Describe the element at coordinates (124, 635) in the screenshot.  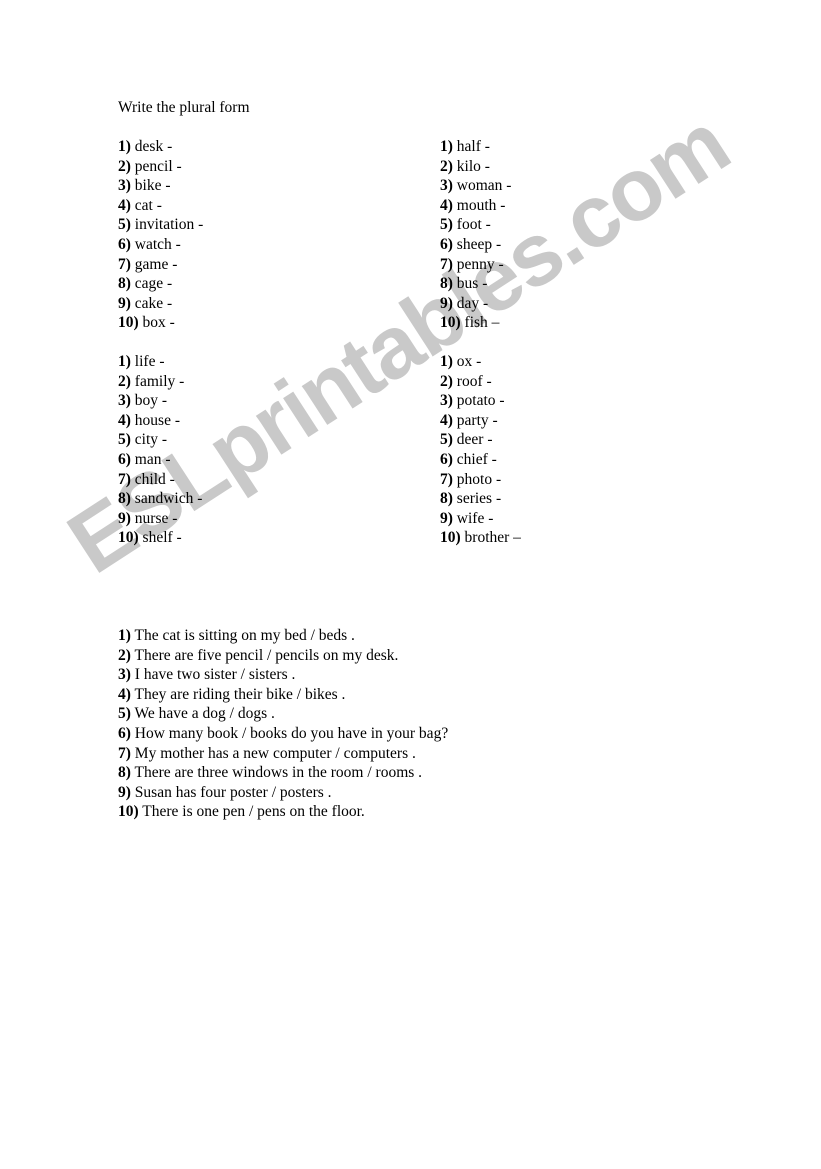
I see `exercise-3-number: 1)` at that location.